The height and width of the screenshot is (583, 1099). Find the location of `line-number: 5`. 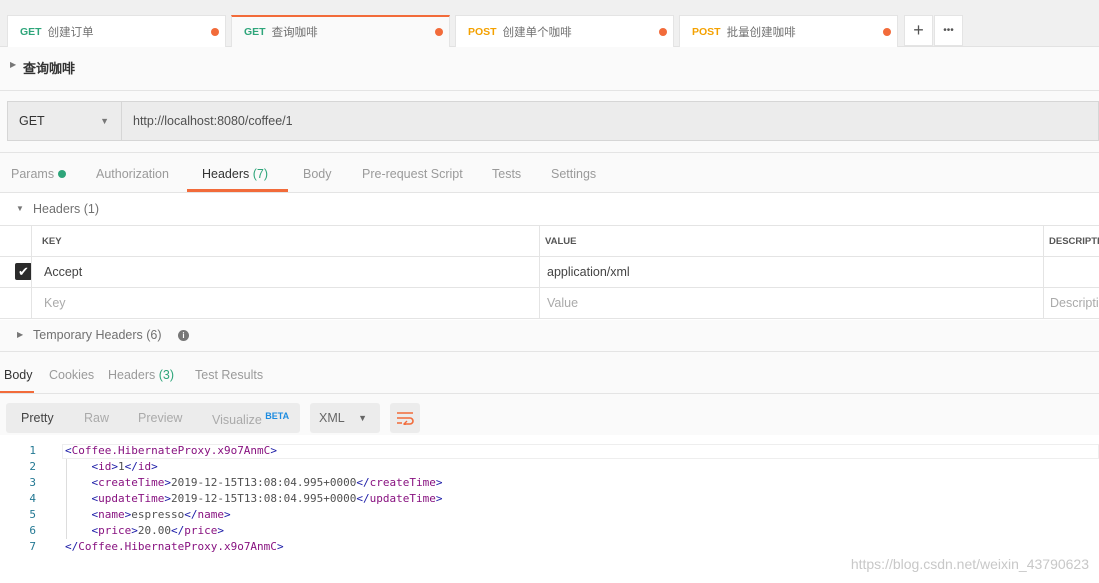

line-number: 5 is located at coordinates (32, 514).